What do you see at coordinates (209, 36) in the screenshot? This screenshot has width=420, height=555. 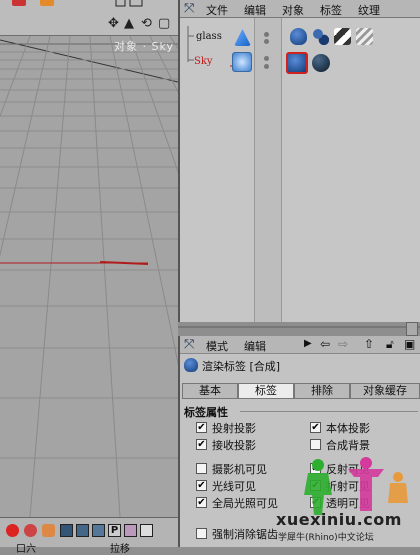 I see `object-name-glass: glass` at bounding box center [209, 36].